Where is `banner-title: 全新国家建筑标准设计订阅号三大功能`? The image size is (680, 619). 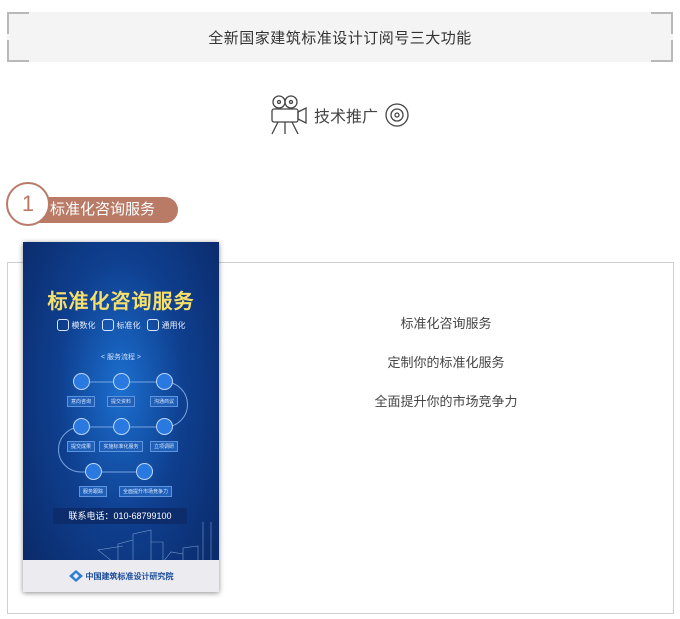 banner-title: 全新国家建筑标准设计订阅号三大功能 is located at coordinates (340, 38).